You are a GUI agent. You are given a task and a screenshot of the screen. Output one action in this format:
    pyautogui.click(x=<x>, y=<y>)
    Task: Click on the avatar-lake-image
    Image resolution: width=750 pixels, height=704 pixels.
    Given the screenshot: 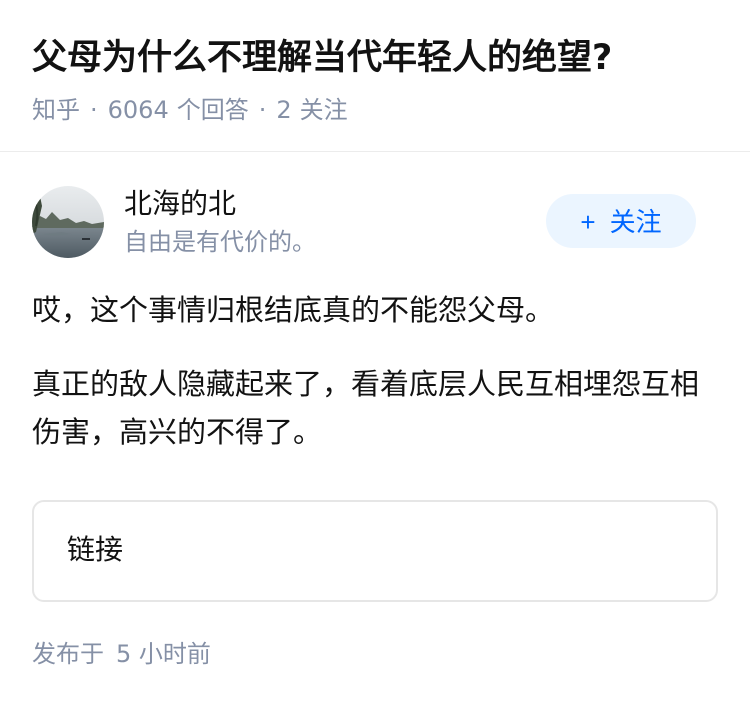 What is the action you would take?
    pyautogui.click(x=68, y=222)
    